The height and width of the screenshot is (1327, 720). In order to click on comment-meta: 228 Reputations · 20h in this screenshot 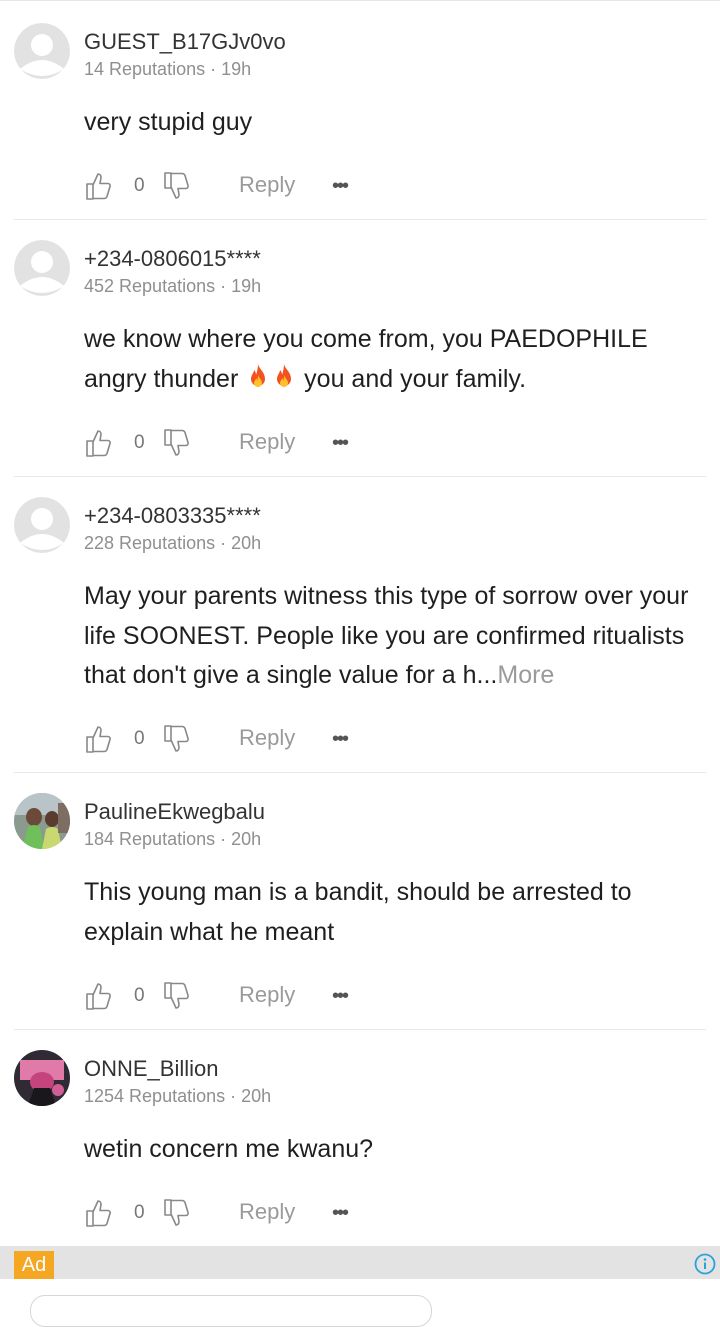, I will do `click(172, 543)`.